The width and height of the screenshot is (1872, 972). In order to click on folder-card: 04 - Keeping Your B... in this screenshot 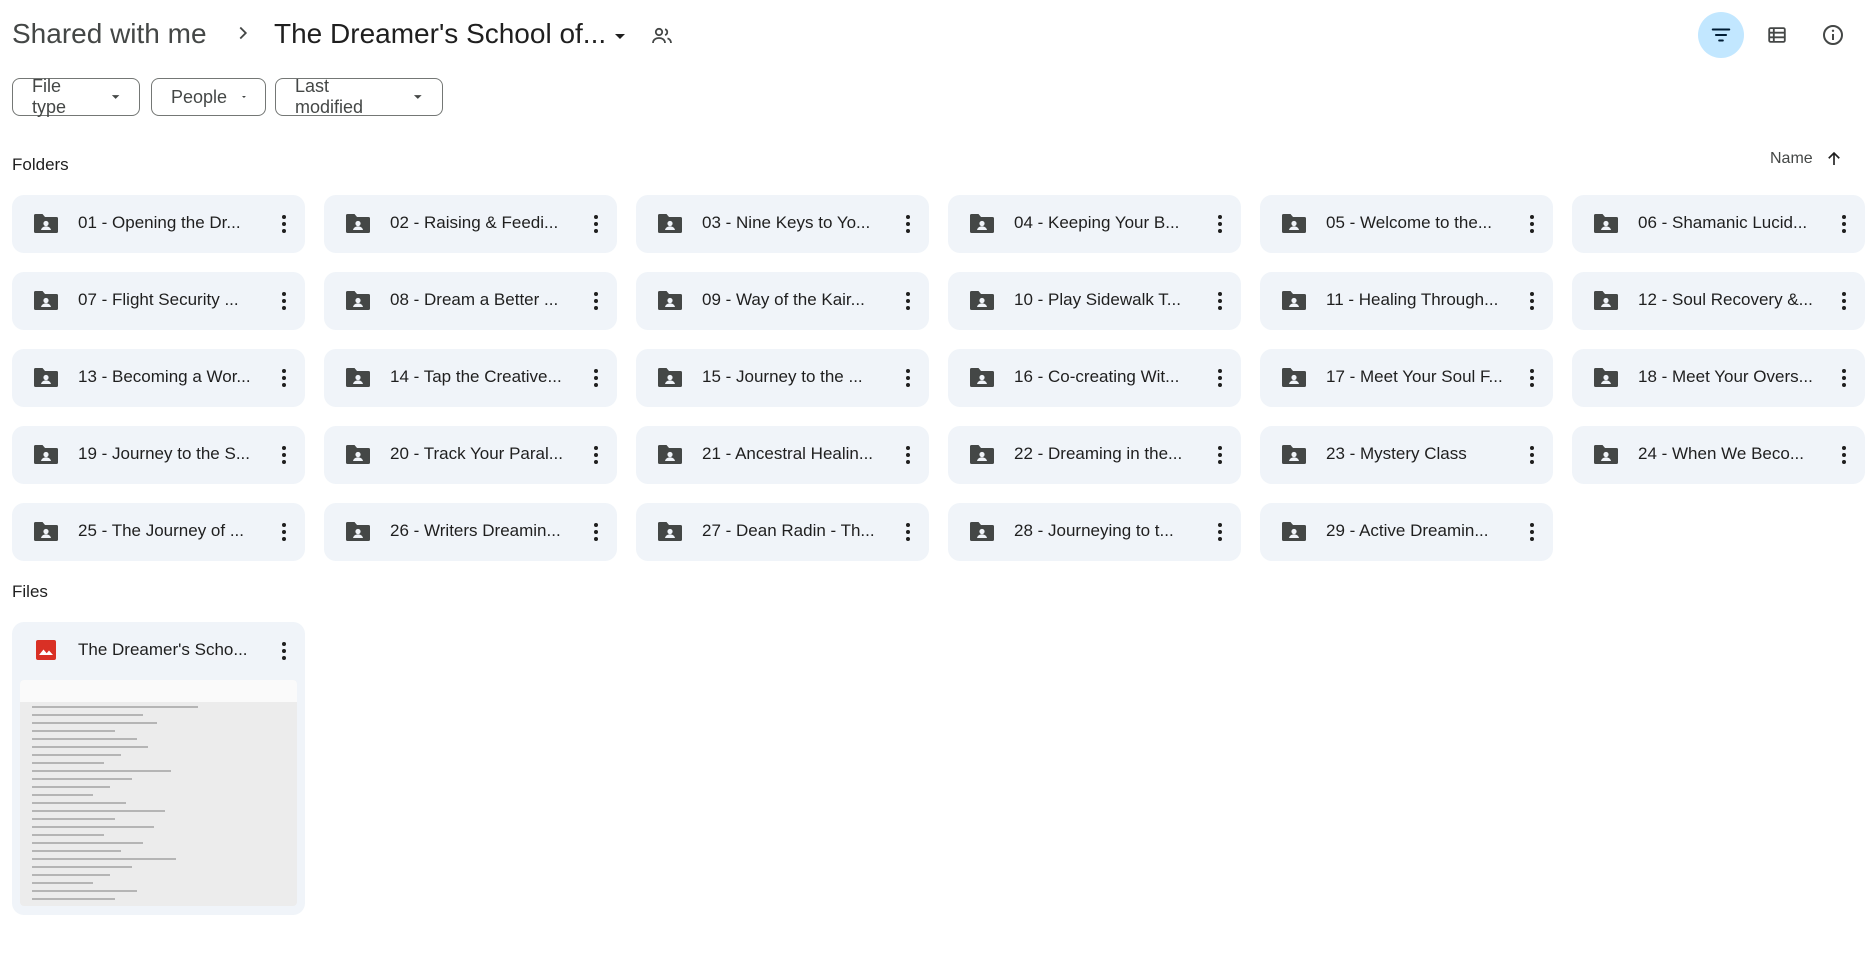, I will do `click(1094, 224)`.